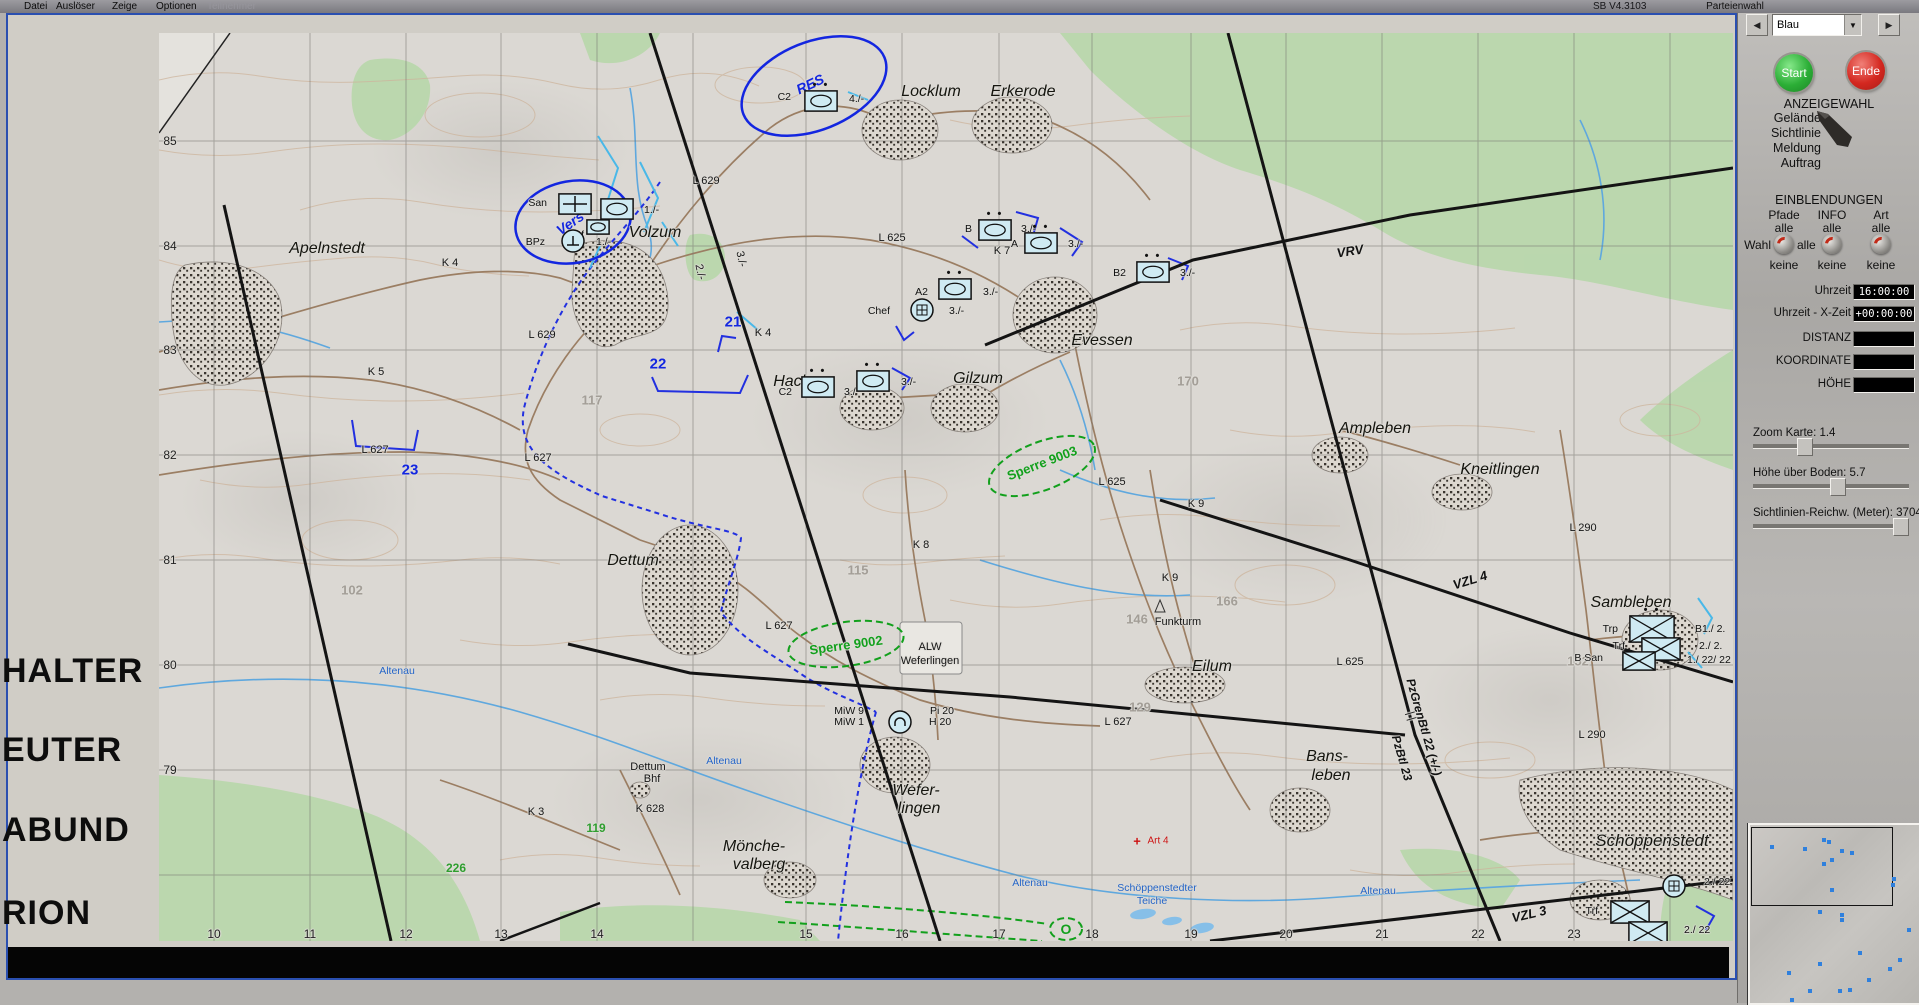 This screenshot has width=1919, height=1005. Describe the element at coordinates (916, 790) in the screenshot. I see `map-label: Wefer-` at that location.